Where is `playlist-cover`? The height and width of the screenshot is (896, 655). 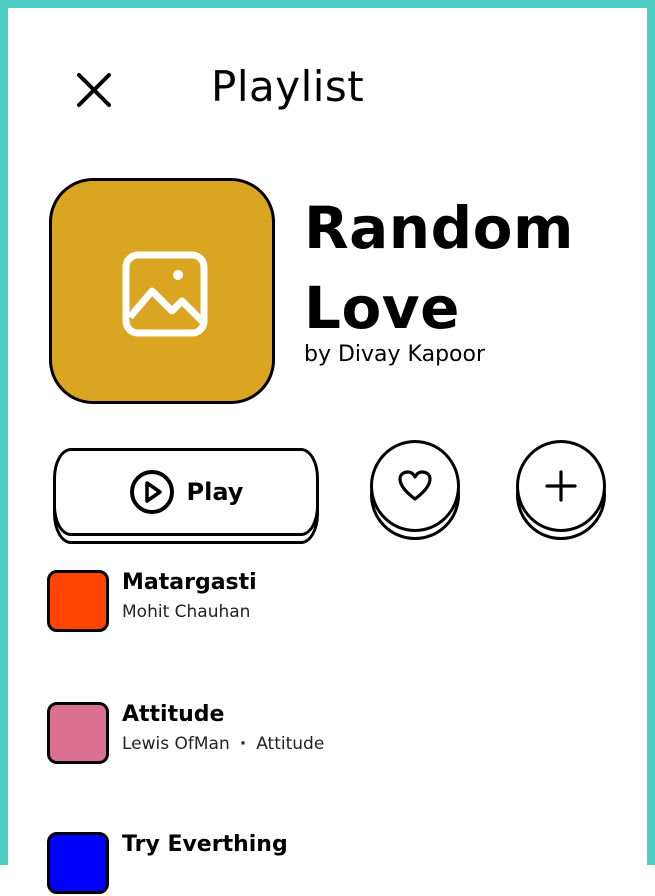
playlist-cover is located at coordinates (162, 291).